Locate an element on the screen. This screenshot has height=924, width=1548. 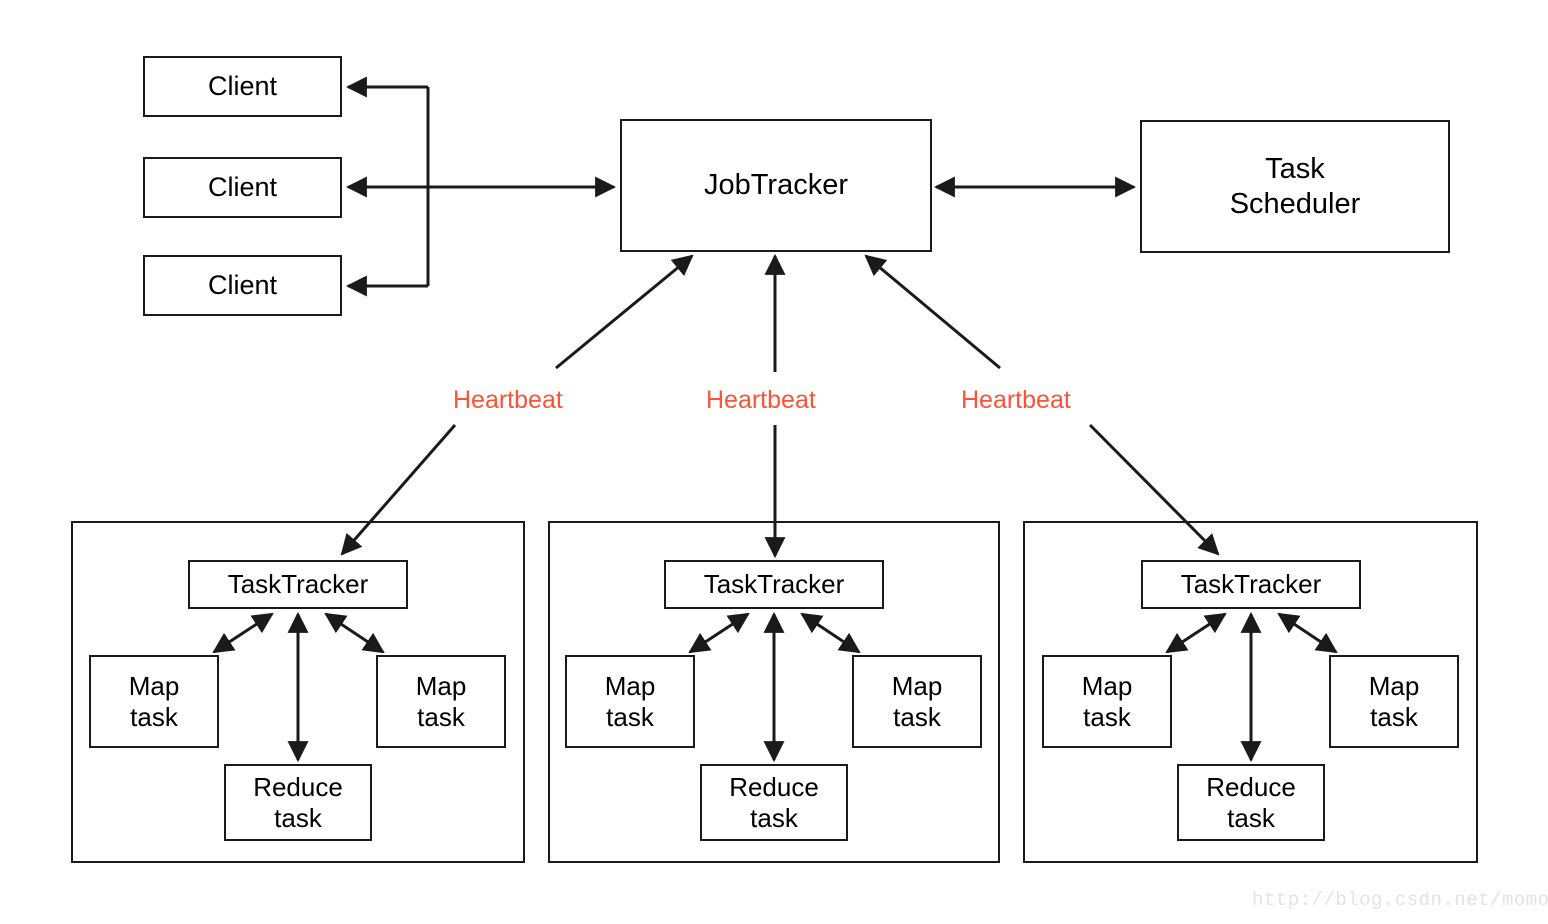
heartbeat-label-2-text: Heartbeat is located at coordinates (761, 400).